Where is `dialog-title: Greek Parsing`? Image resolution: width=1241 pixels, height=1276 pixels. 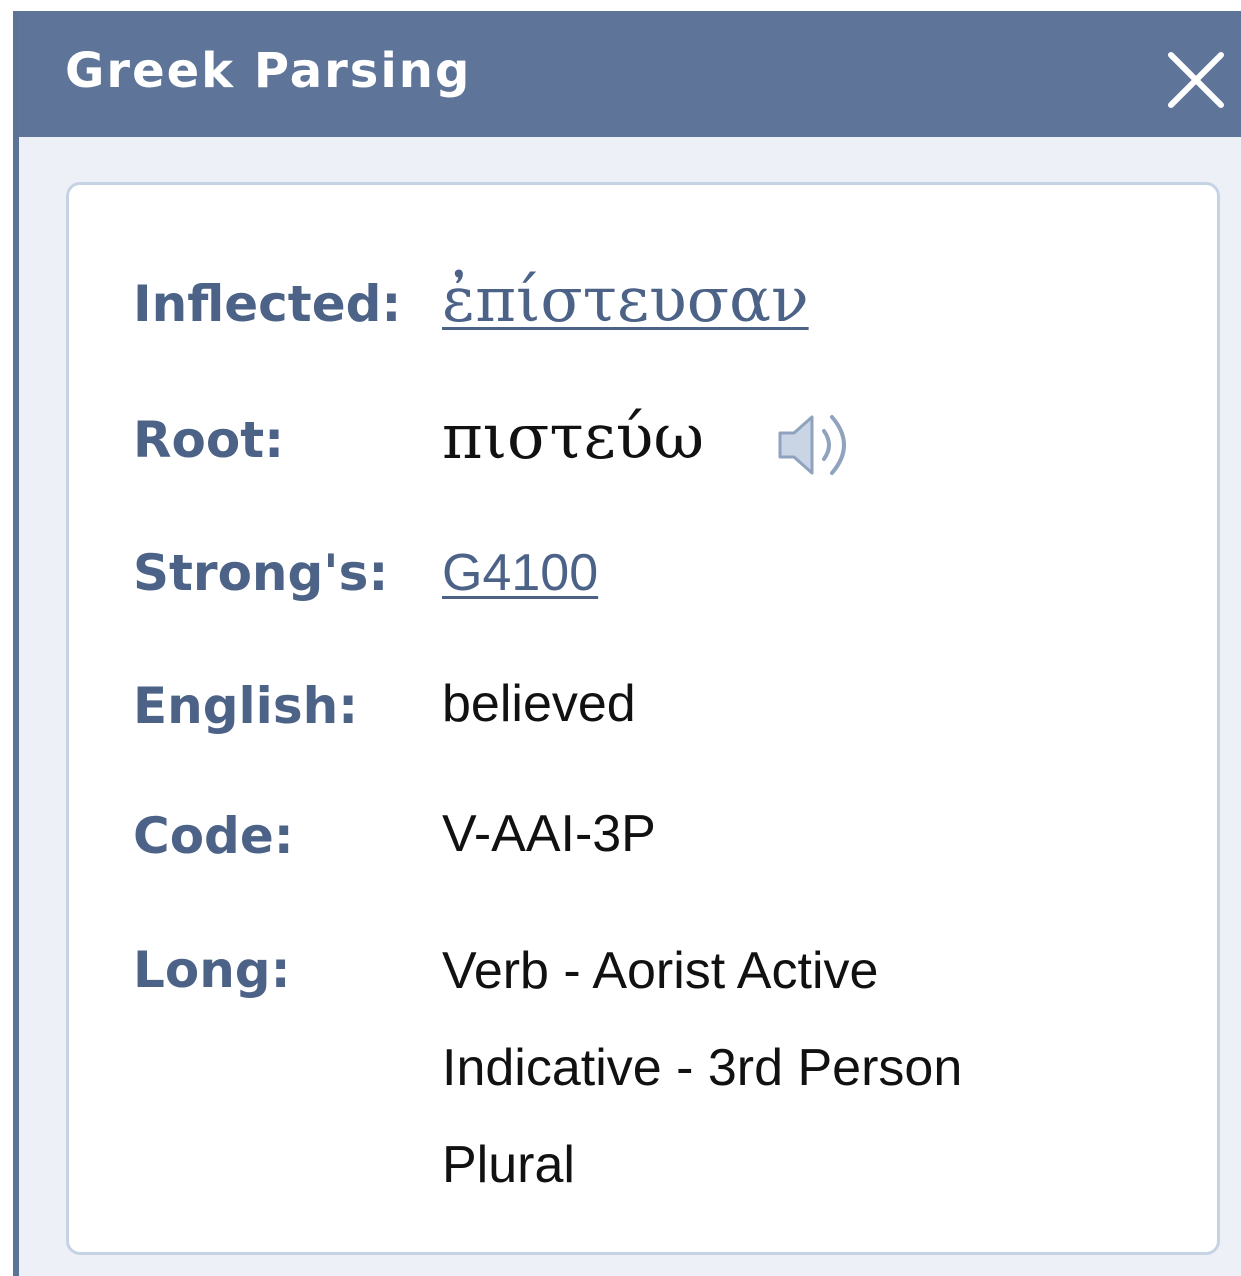 dialog-title: Greek Parsing is located at coordinates (268, 71).